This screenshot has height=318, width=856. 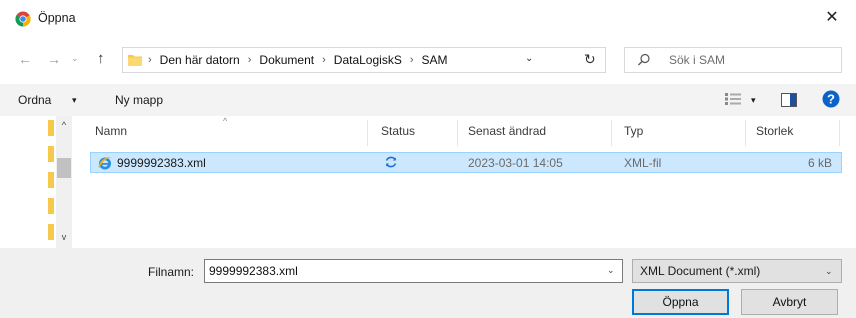 What do you see at coordinates (57, 18) in the screenshot?
I see `window-title: Öppna` at bounding box center [57, 18].